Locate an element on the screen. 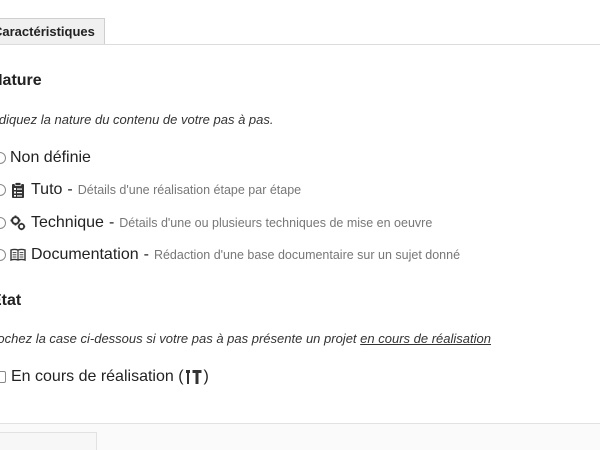  clipboard-icon is located at coordinates (18, 190).